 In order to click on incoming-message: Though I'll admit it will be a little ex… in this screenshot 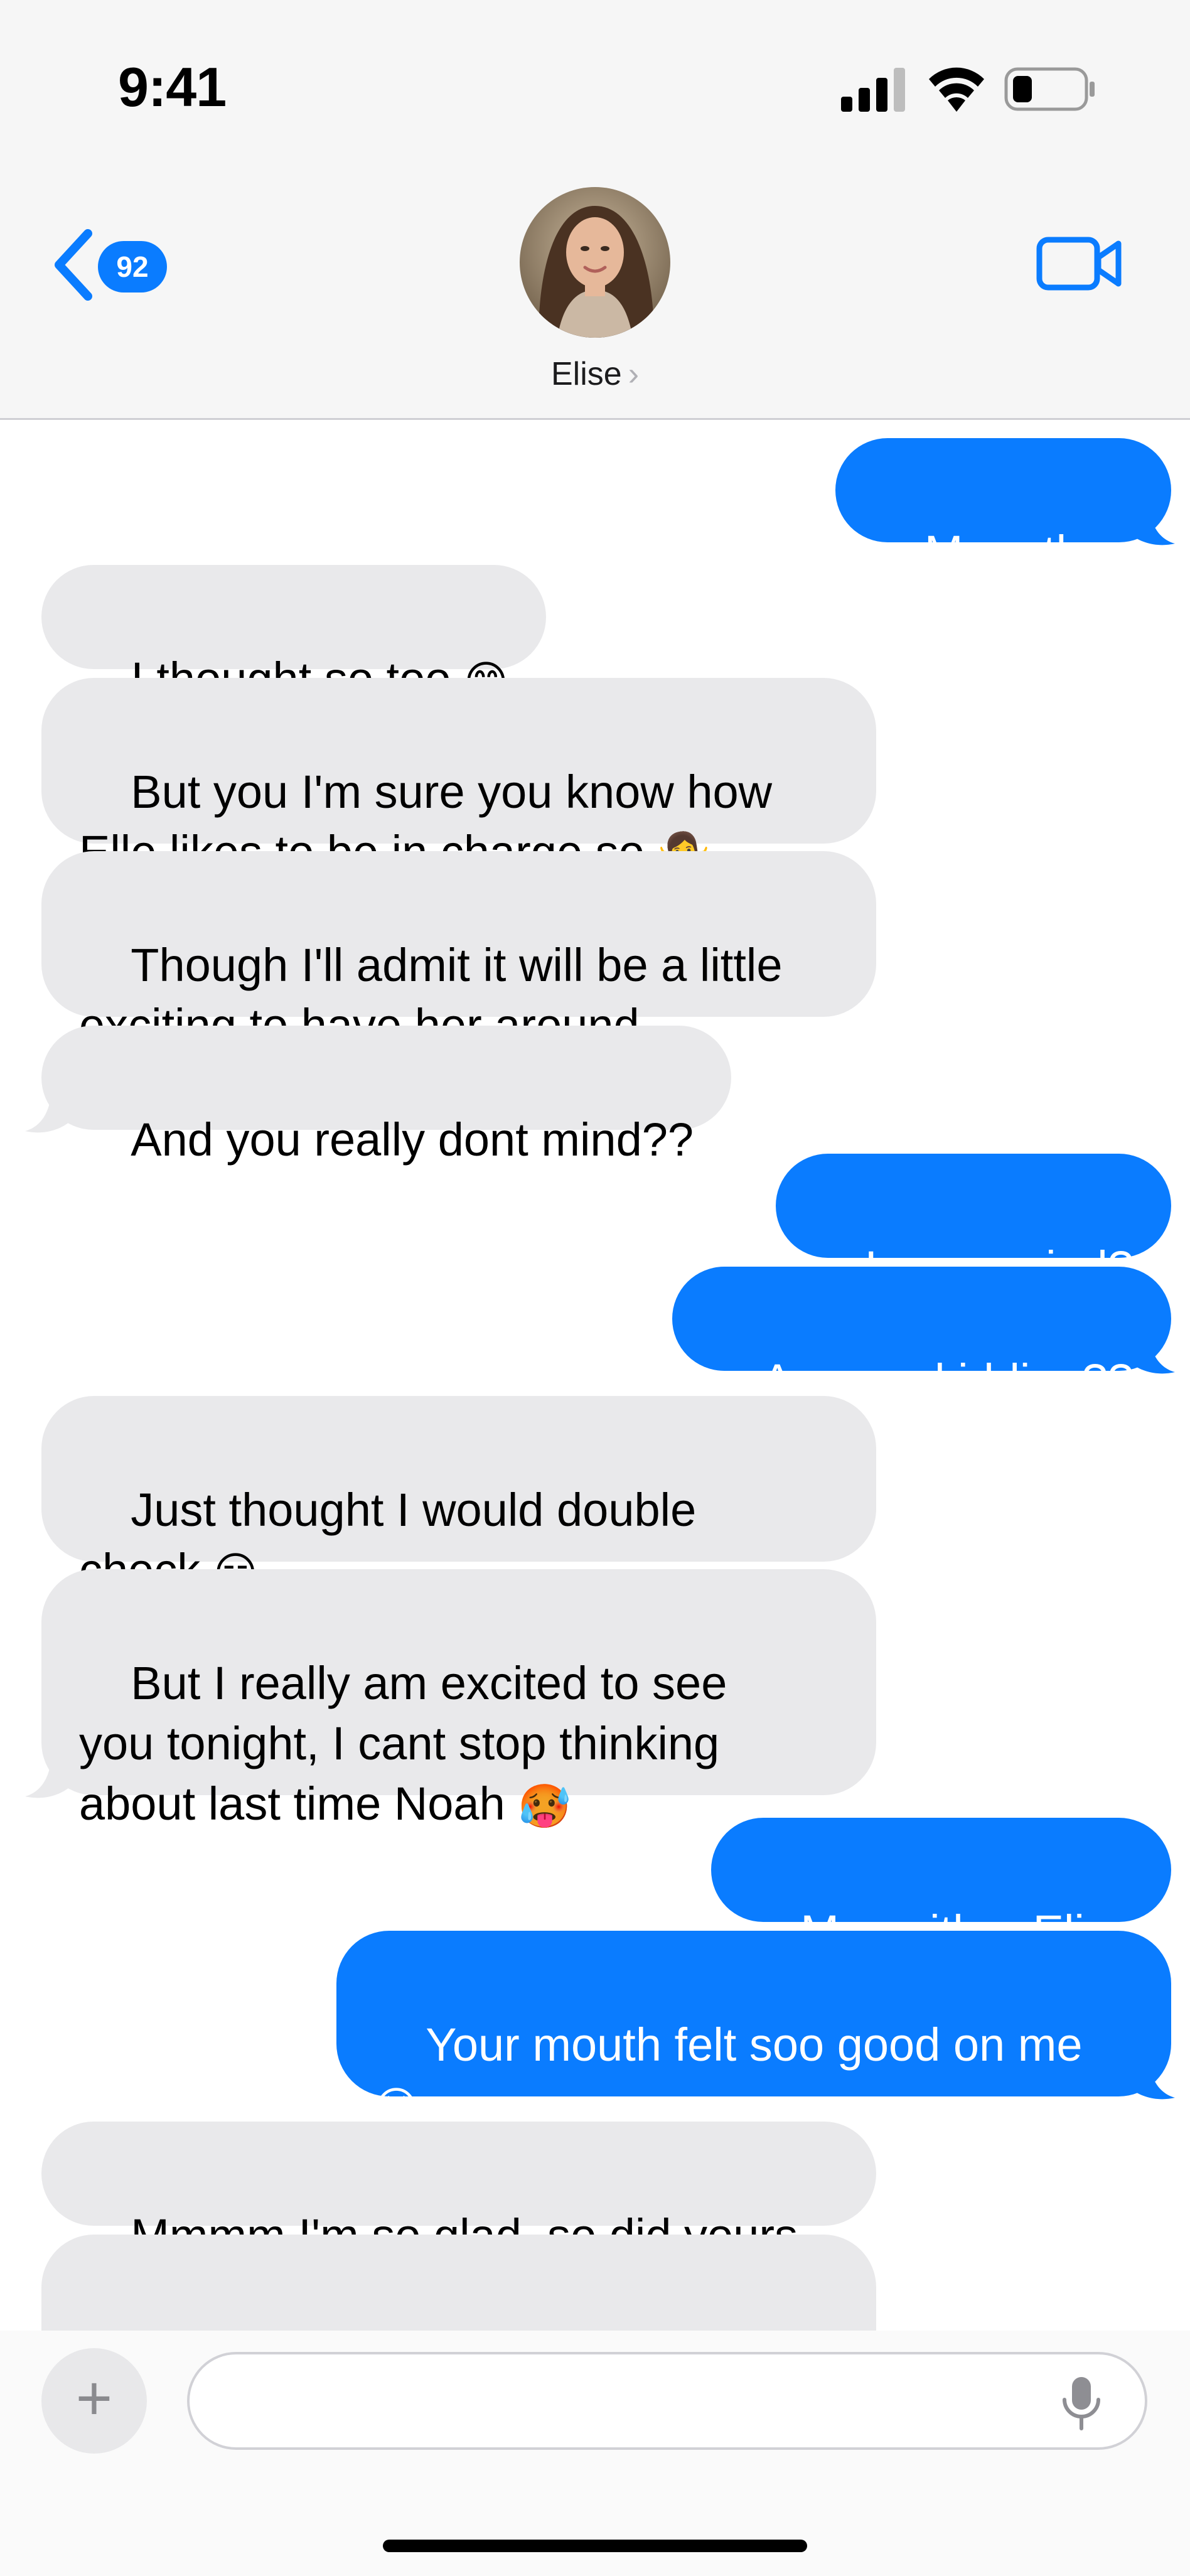, I will do `click(458, 951)`.